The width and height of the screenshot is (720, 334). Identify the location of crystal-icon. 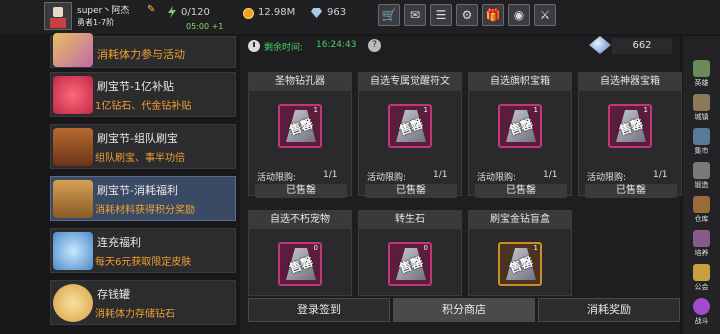
(73, 251).